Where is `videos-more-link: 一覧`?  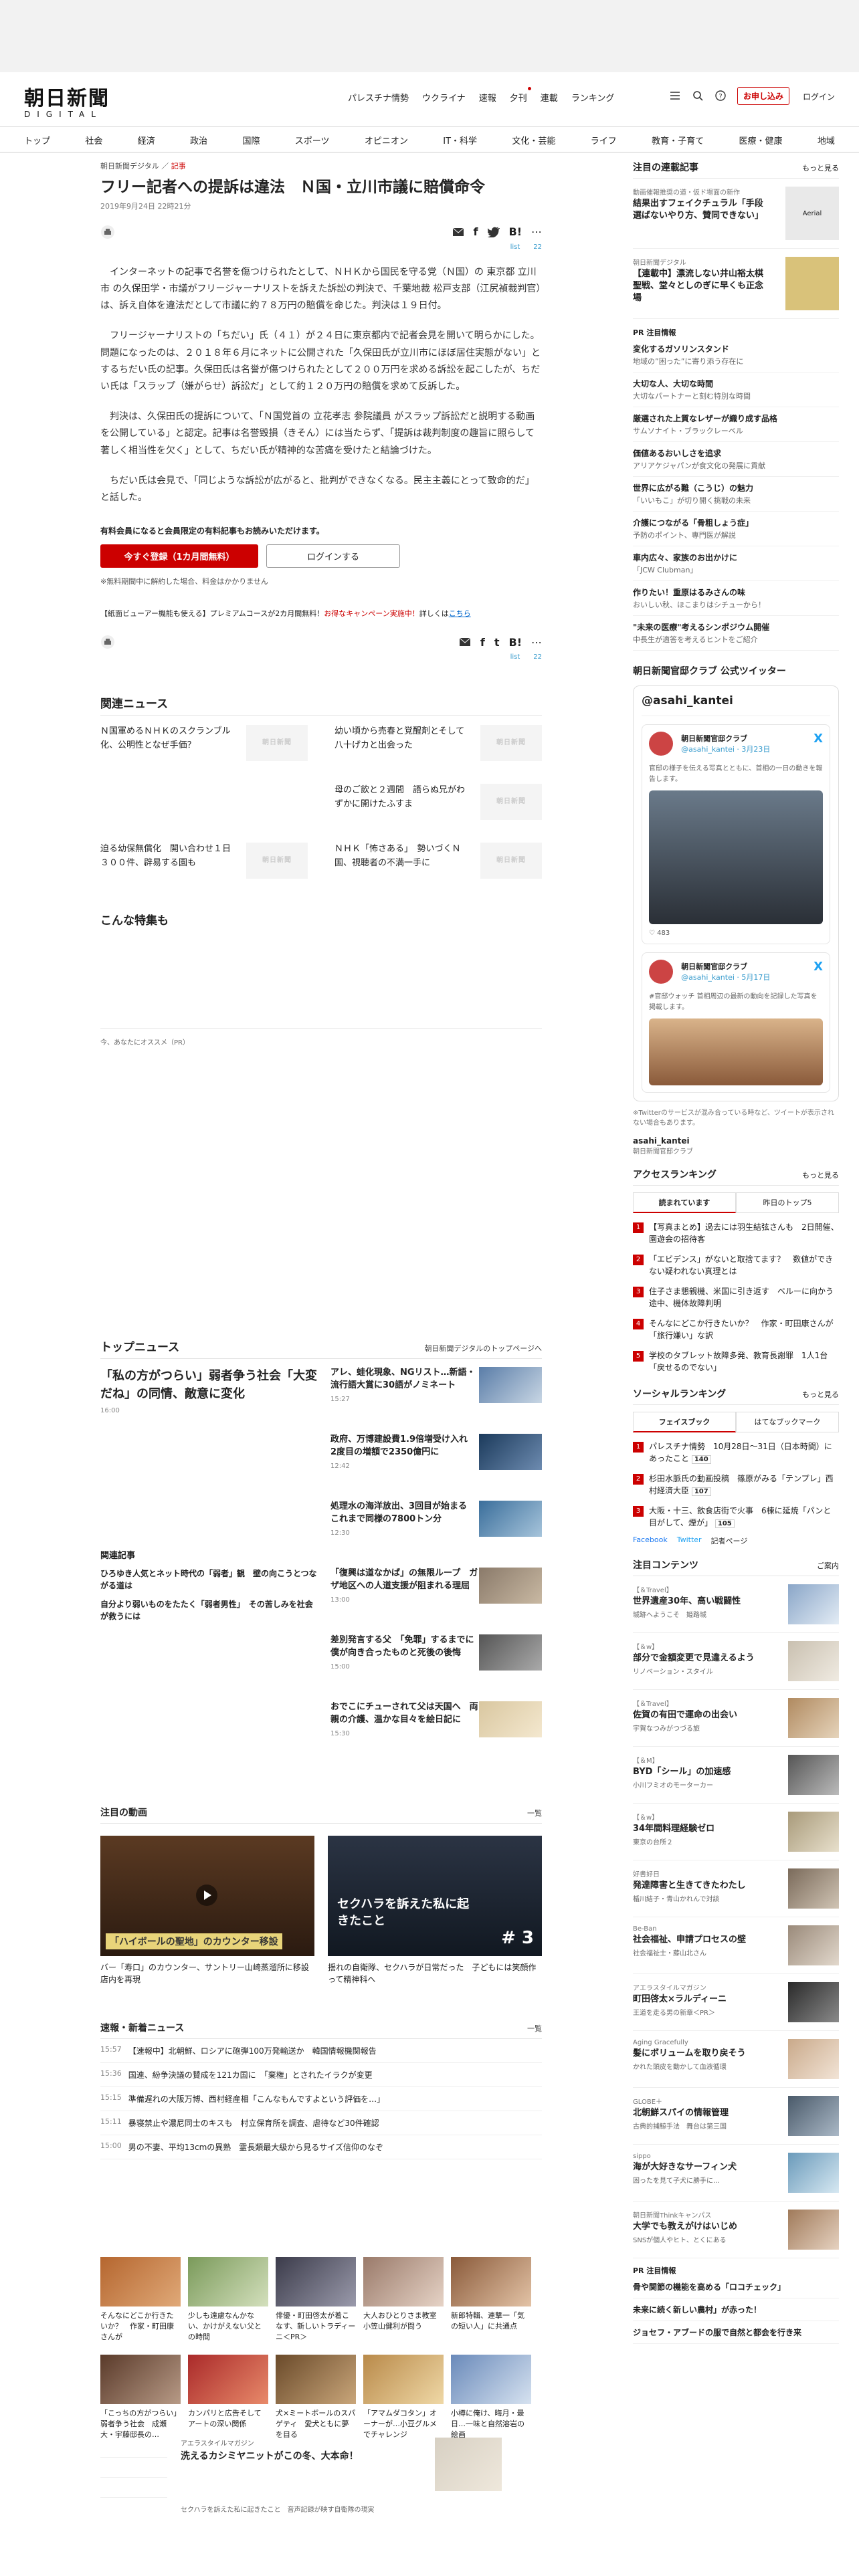 videos-more-link: 一覧 is located at coordinates (534, 1813).